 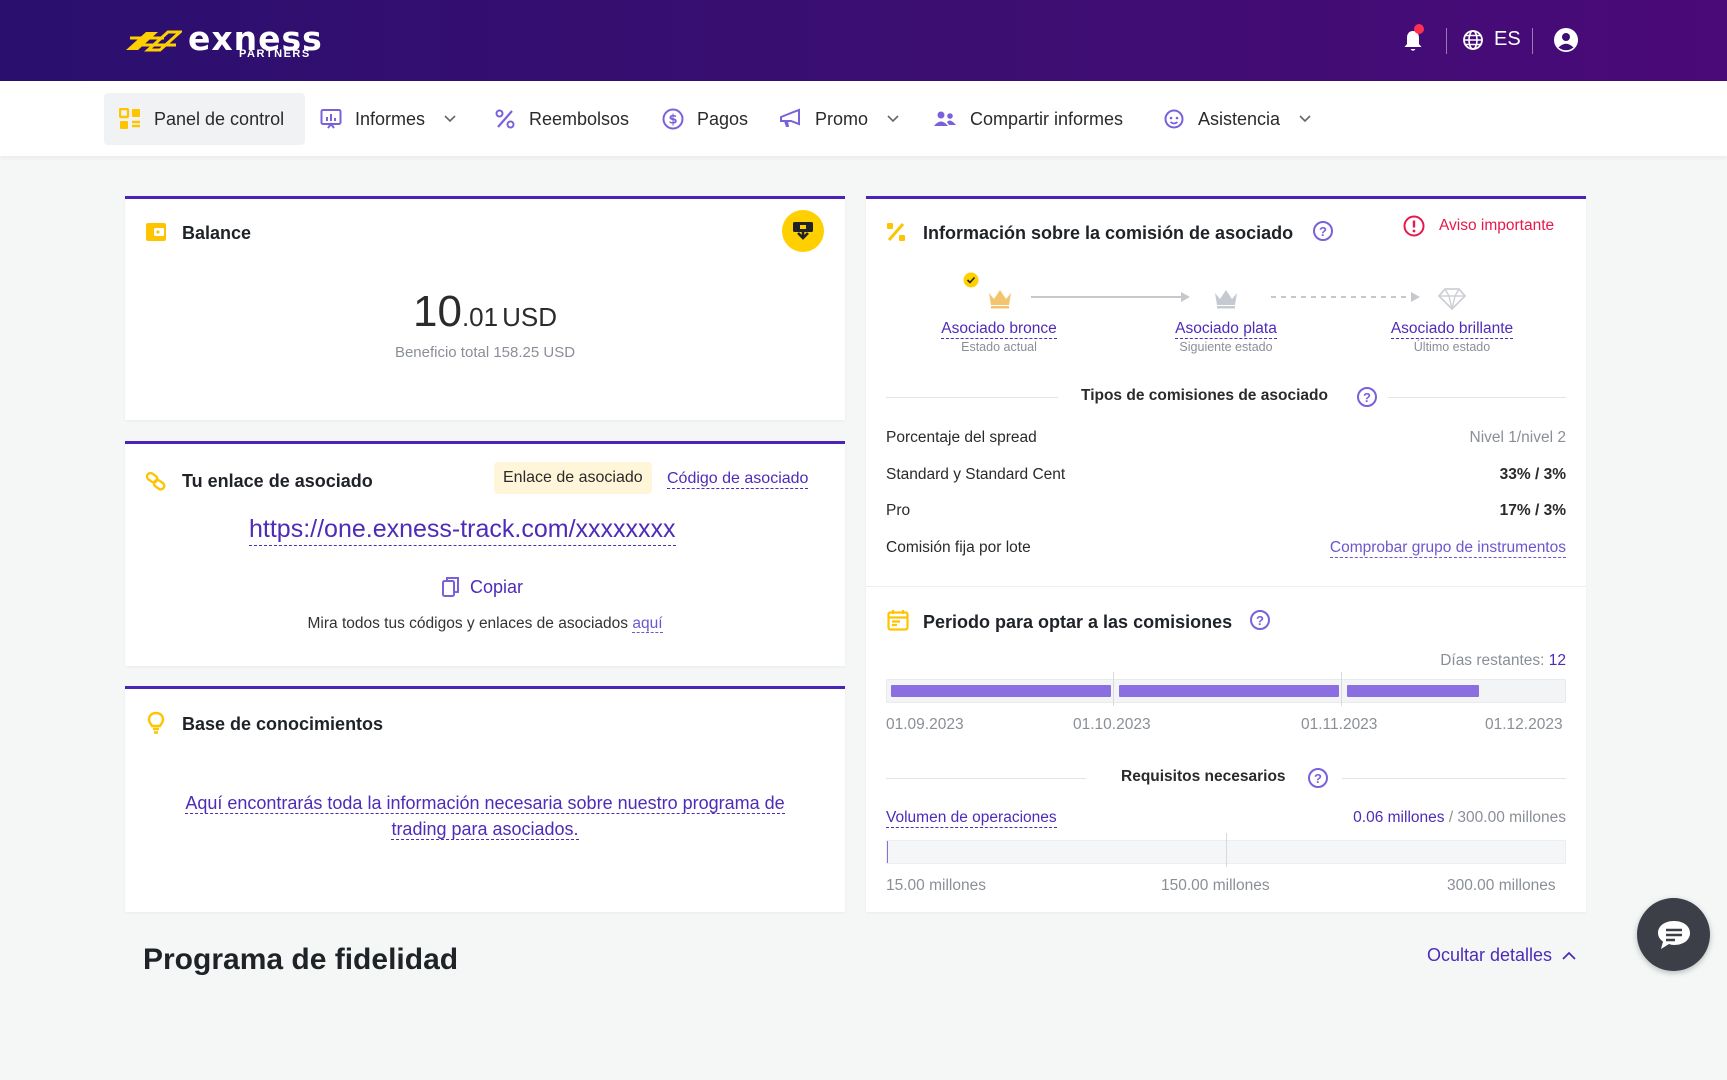 I want to click on nav-item-support: Asistencia, so click(x=1237, y=119).